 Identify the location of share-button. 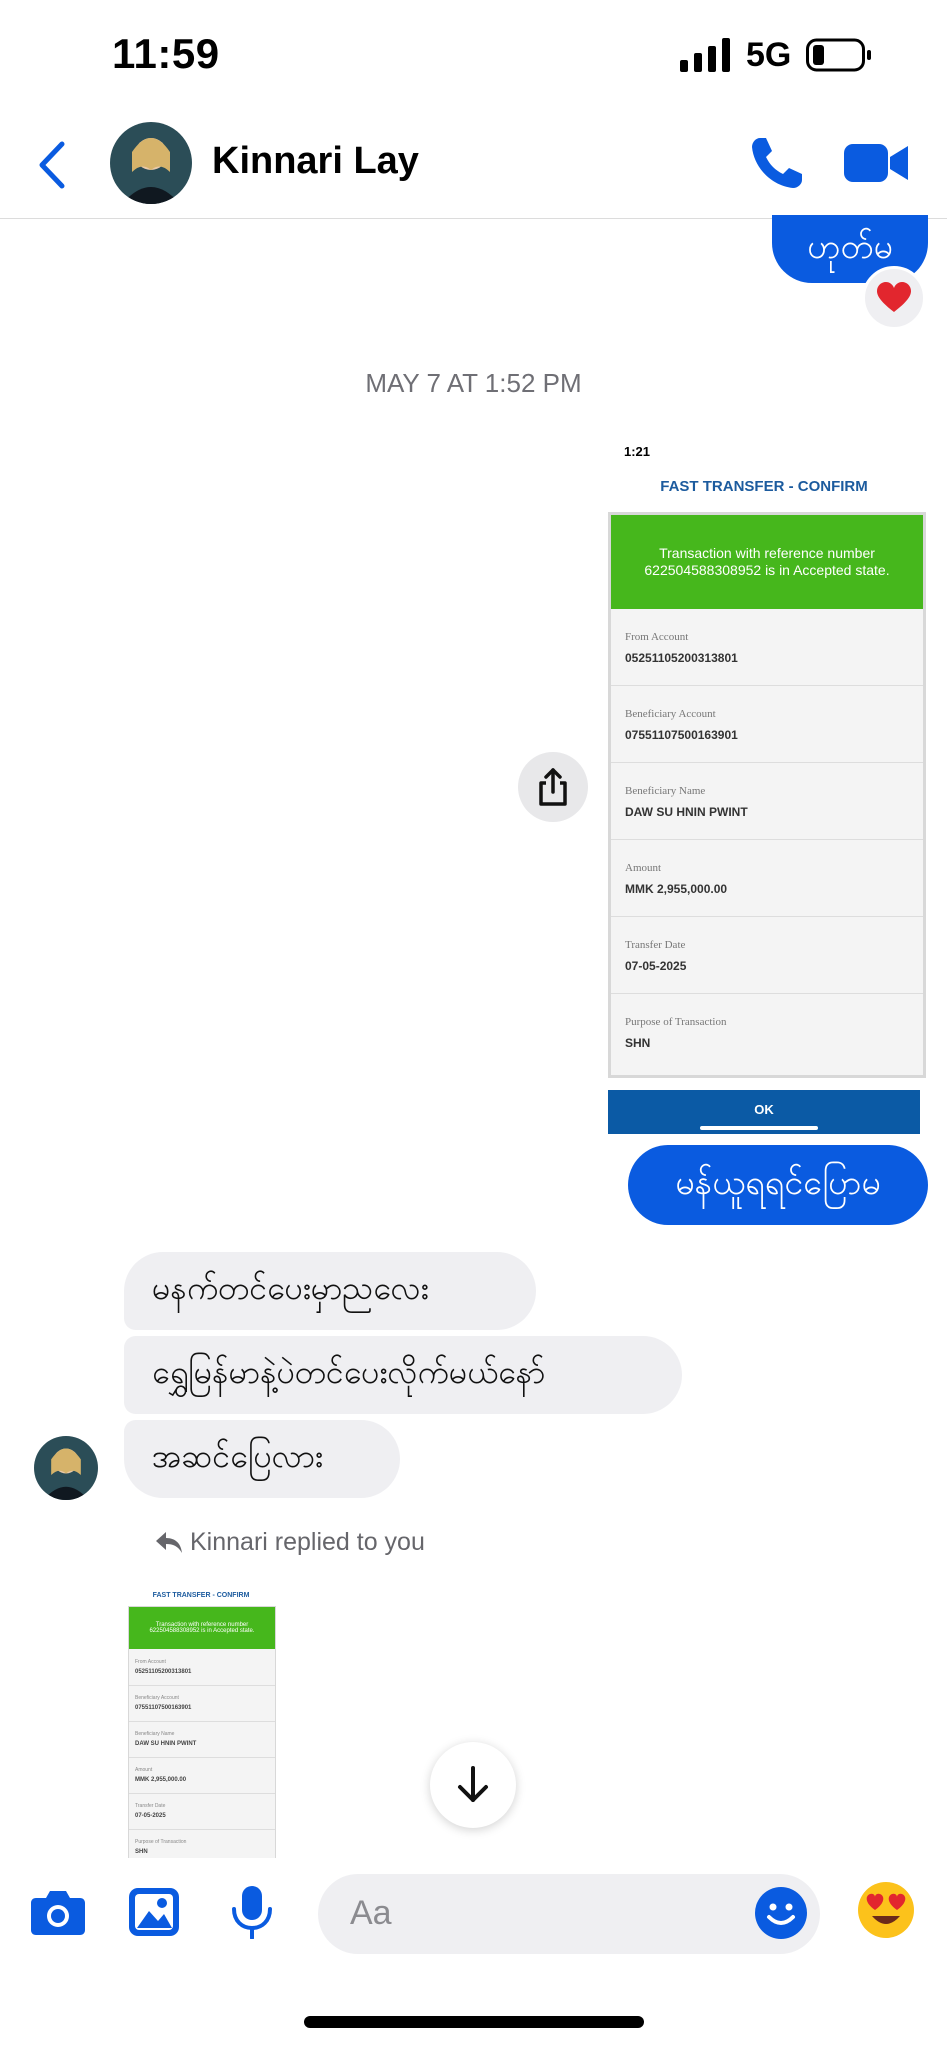
(553, 787).